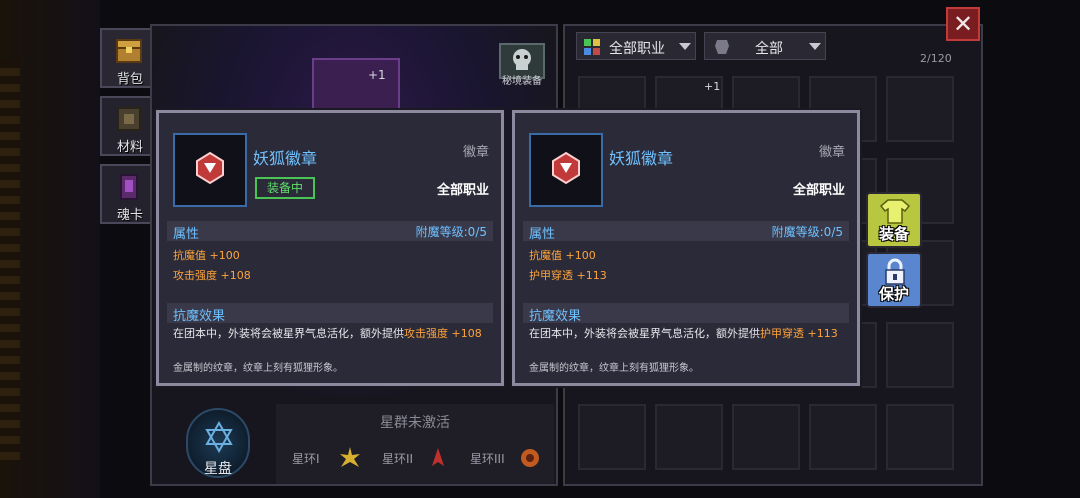  What do you see at coordinates (438, 458) in the screenshot?
I see `star-ring-2-icon` at bounding box center [438, 458].